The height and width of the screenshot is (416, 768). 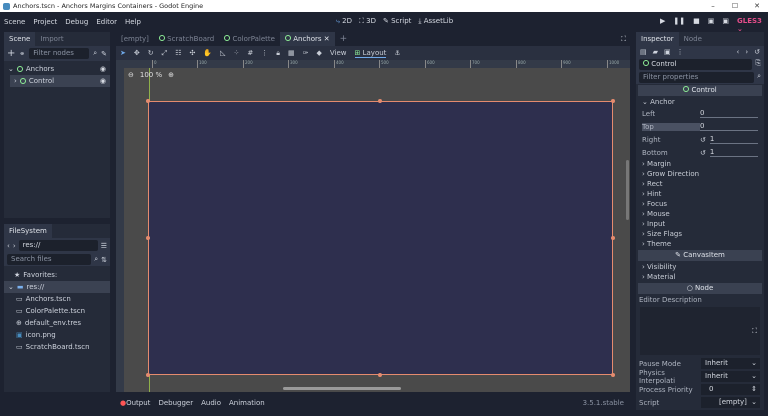 I want to click on section-grow-direction: › Grow Direction, so click(x=700, y=174).